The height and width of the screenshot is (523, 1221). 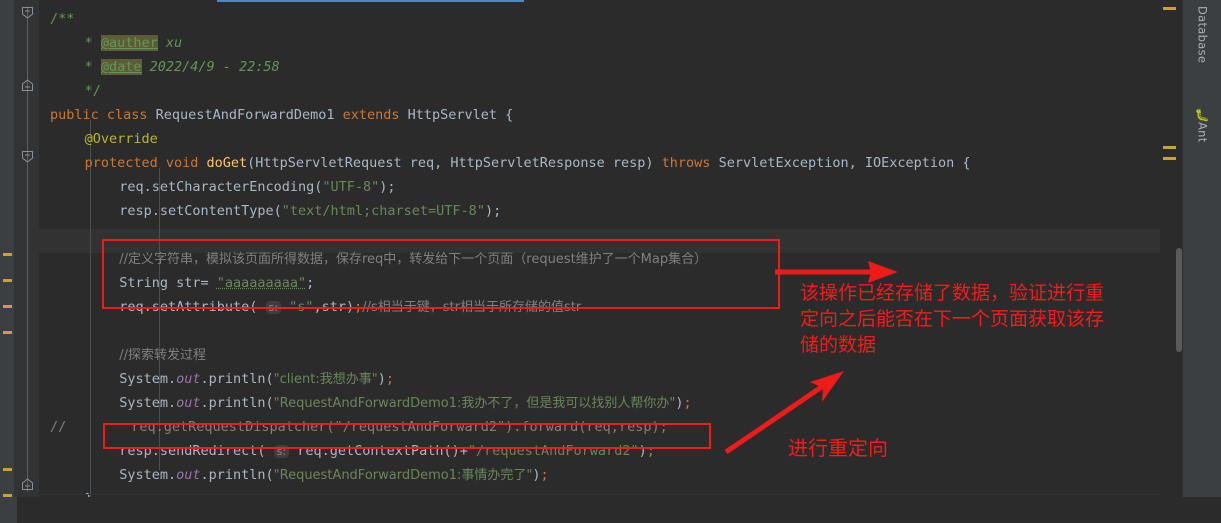 I want to click on code-token: public class, so click(x=103, y=115).